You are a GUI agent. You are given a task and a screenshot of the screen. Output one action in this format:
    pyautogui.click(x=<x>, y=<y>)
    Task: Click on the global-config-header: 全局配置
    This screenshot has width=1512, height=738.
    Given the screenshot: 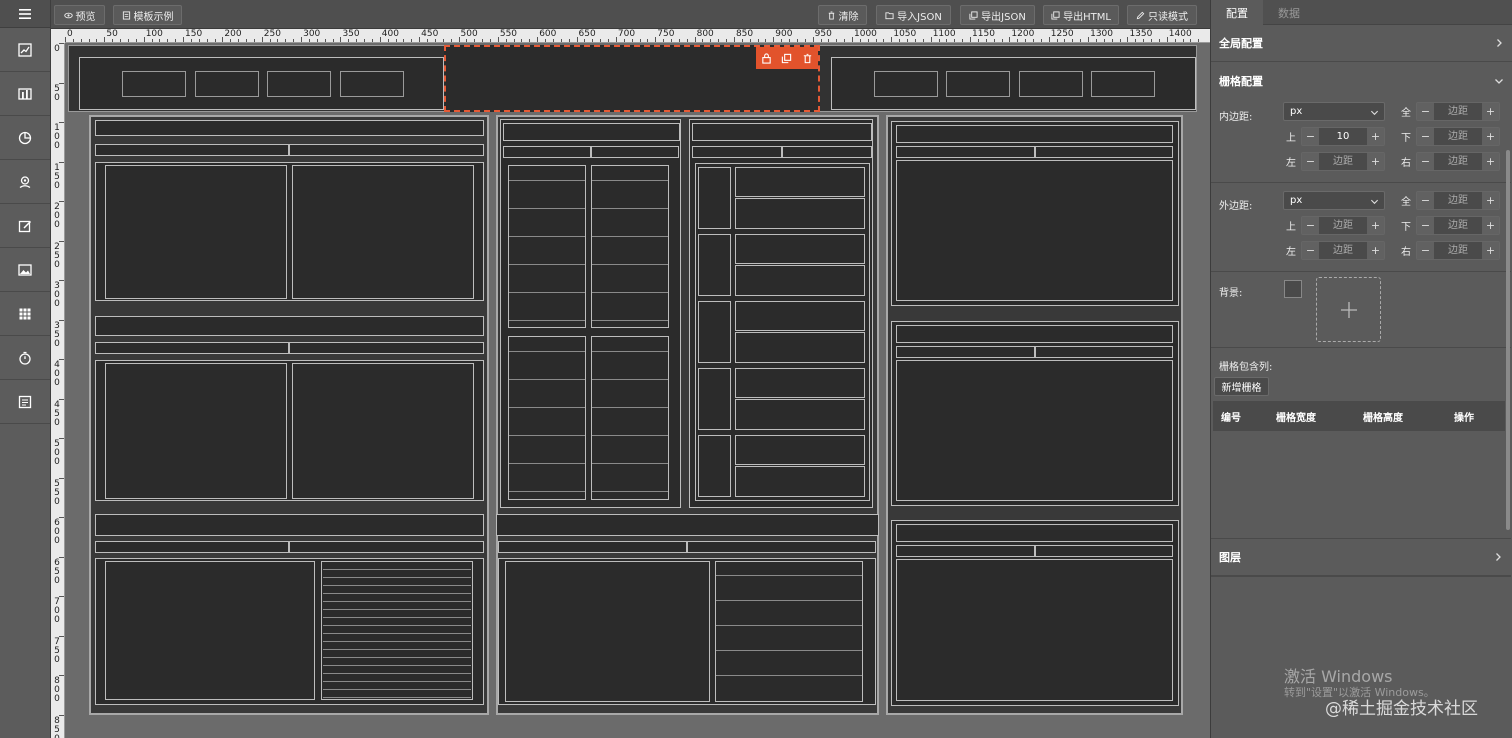 What is the action you would take?
    pyautogui.click(x=1361, y=43)
    